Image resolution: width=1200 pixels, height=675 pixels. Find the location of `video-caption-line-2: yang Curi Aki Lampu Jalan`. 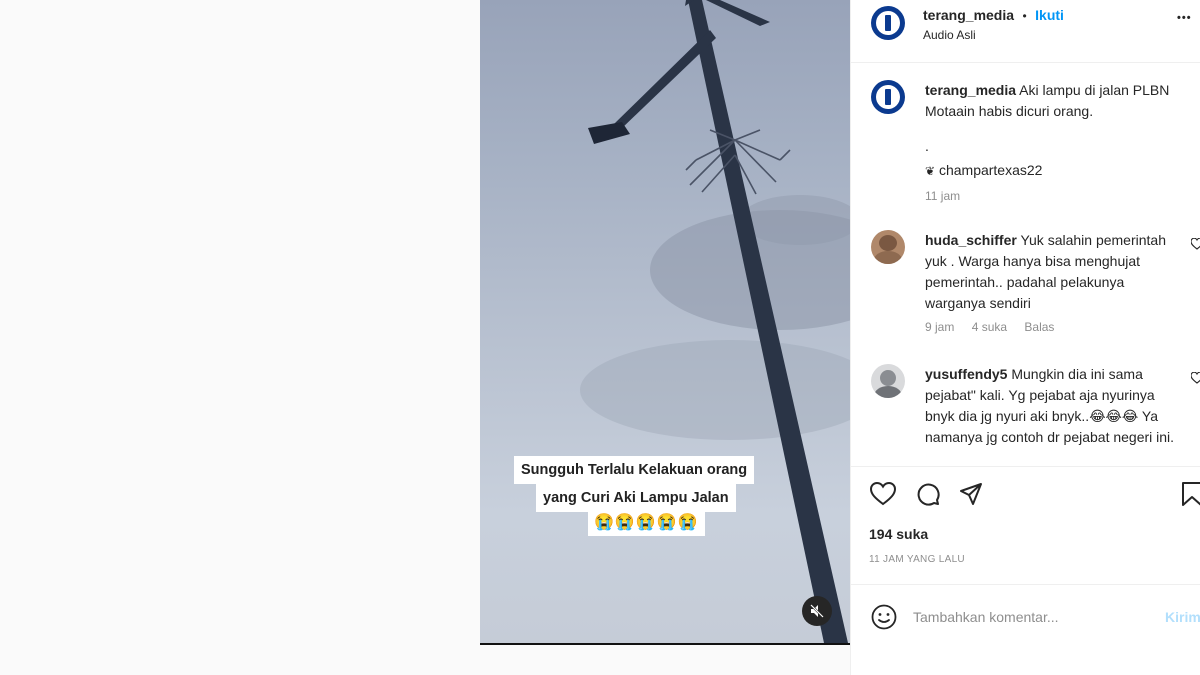

video-caption-line-2: yang Curi Aki Lampu Jalan is located at coordinates (636, 498).